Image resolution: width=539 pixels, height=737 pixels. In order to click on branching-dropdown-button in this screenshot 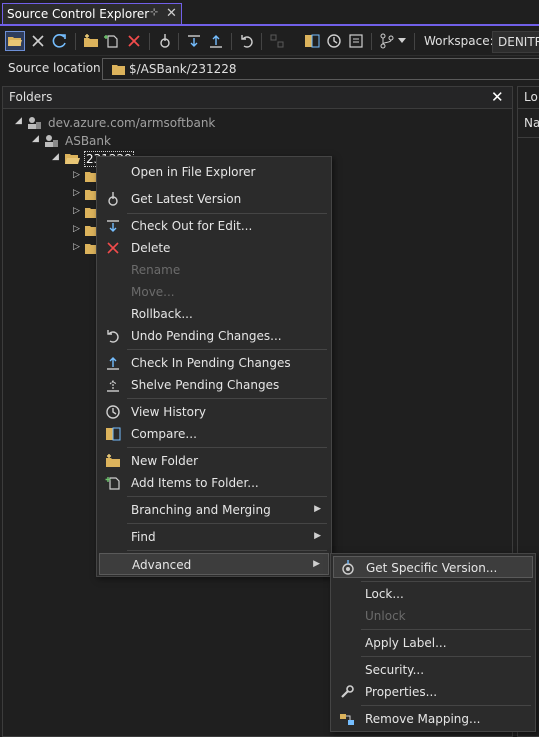, I will do `click(387, 41)`.